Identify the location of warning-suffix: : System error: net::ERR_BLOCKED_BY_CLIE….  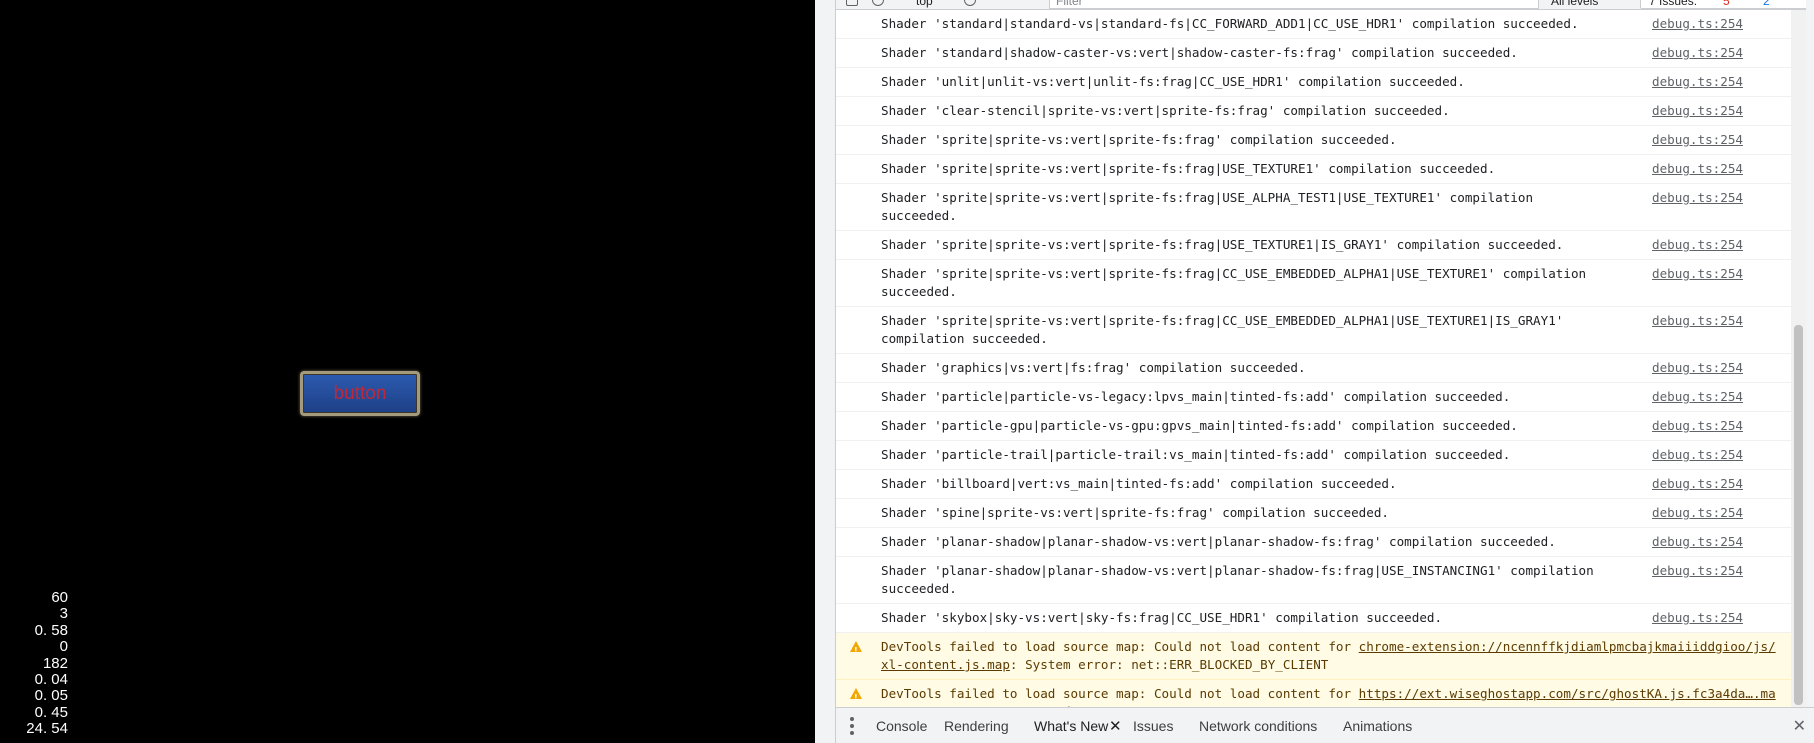
(1169, 664).